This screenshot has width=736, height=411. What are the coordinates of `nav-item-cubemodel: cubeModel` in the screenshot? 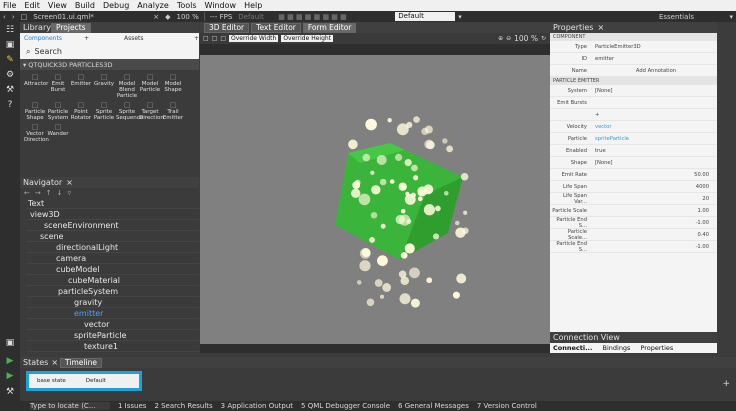 It's located at (112, 269).